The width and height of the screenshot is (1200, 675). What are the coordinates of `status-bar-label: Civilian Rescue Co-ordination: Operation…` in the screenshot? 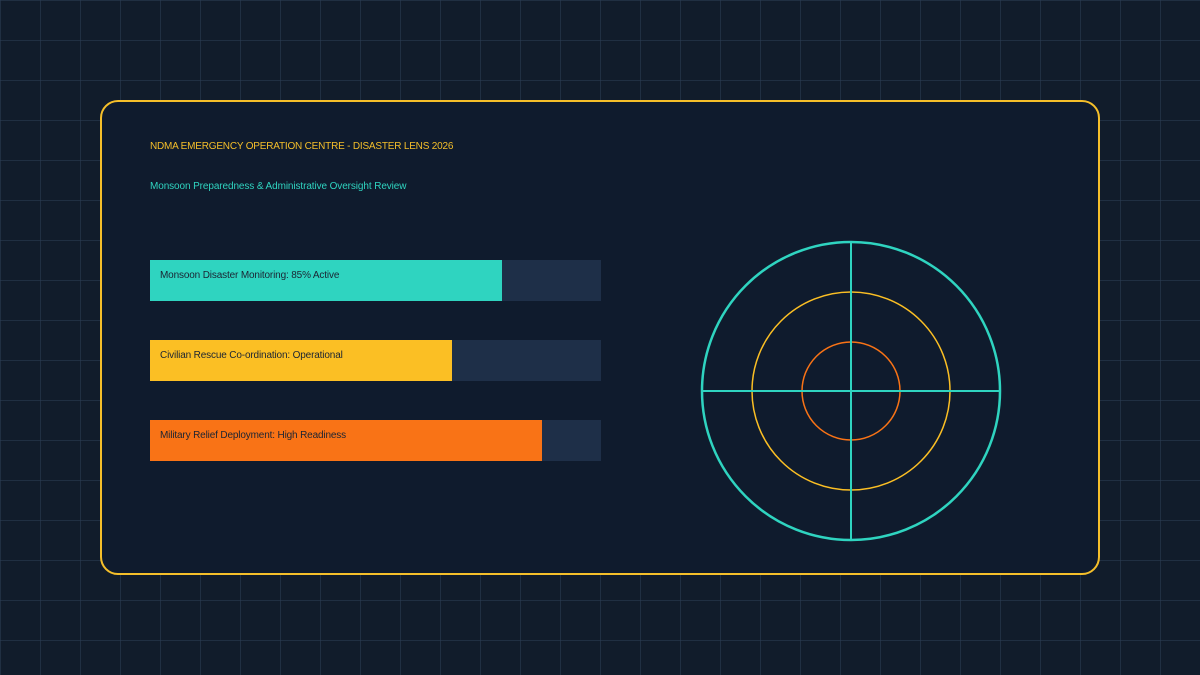 It's located at (251, 355).